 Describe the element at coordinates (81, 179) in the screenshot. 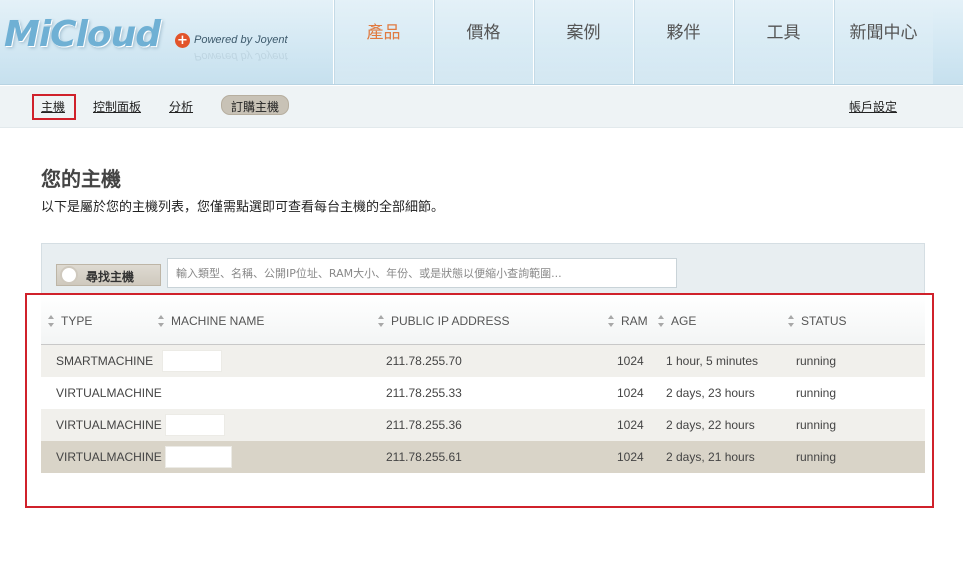

I see `page-title: 您的主機` at that location.